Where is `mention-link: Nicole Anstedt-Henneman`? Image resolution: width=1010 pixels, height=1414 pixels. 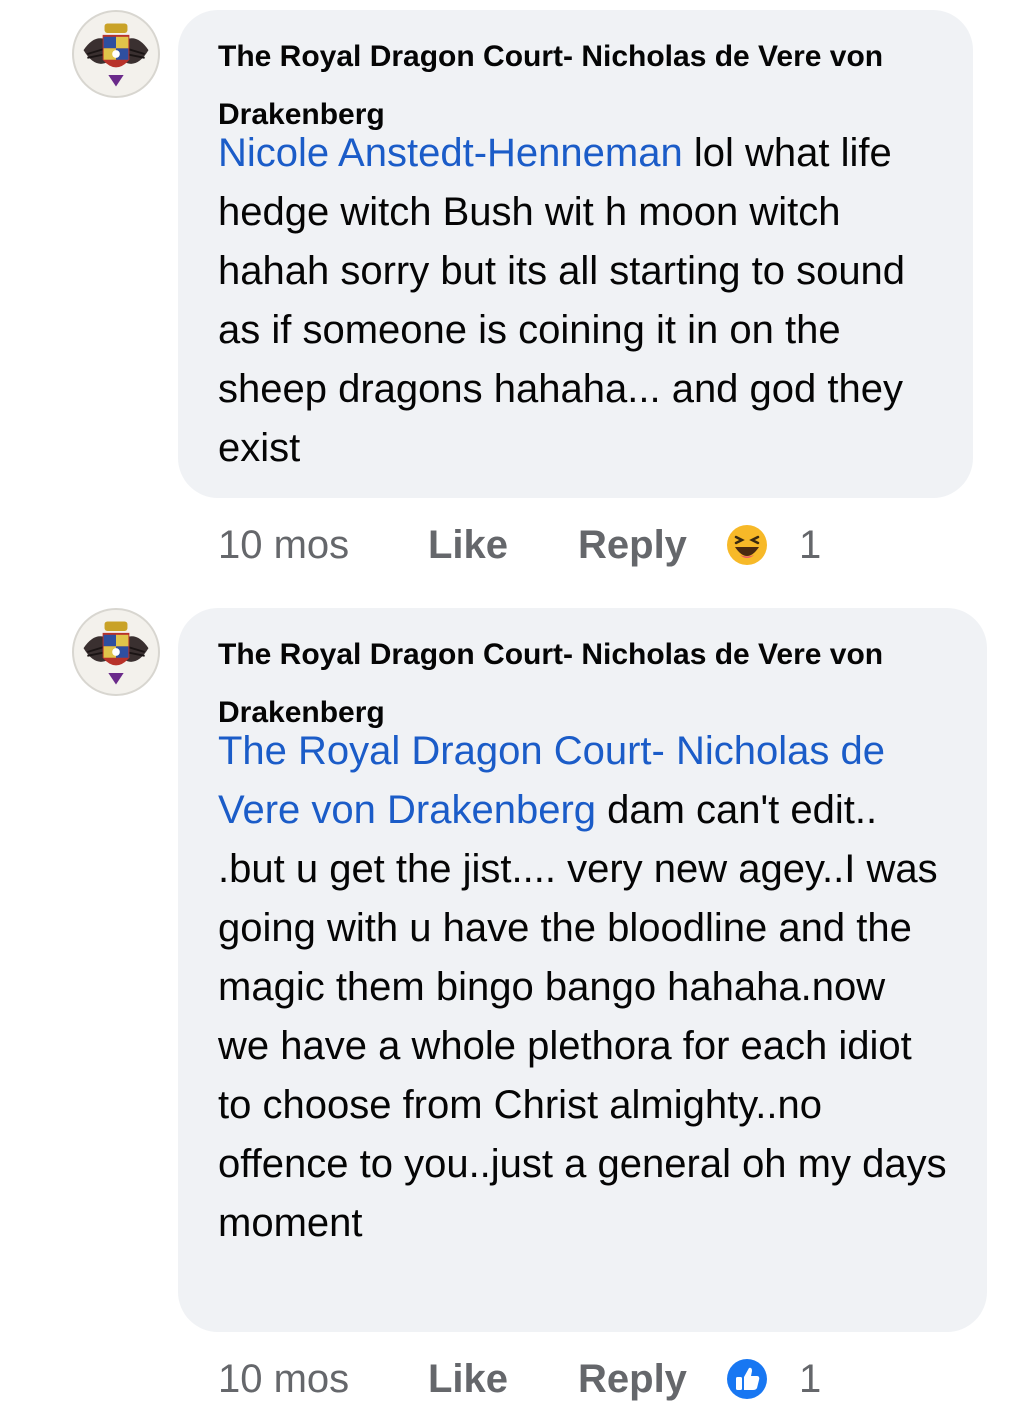 mention-link: Nicole Anstedt-Henneman is located at coordinates (450, 153).